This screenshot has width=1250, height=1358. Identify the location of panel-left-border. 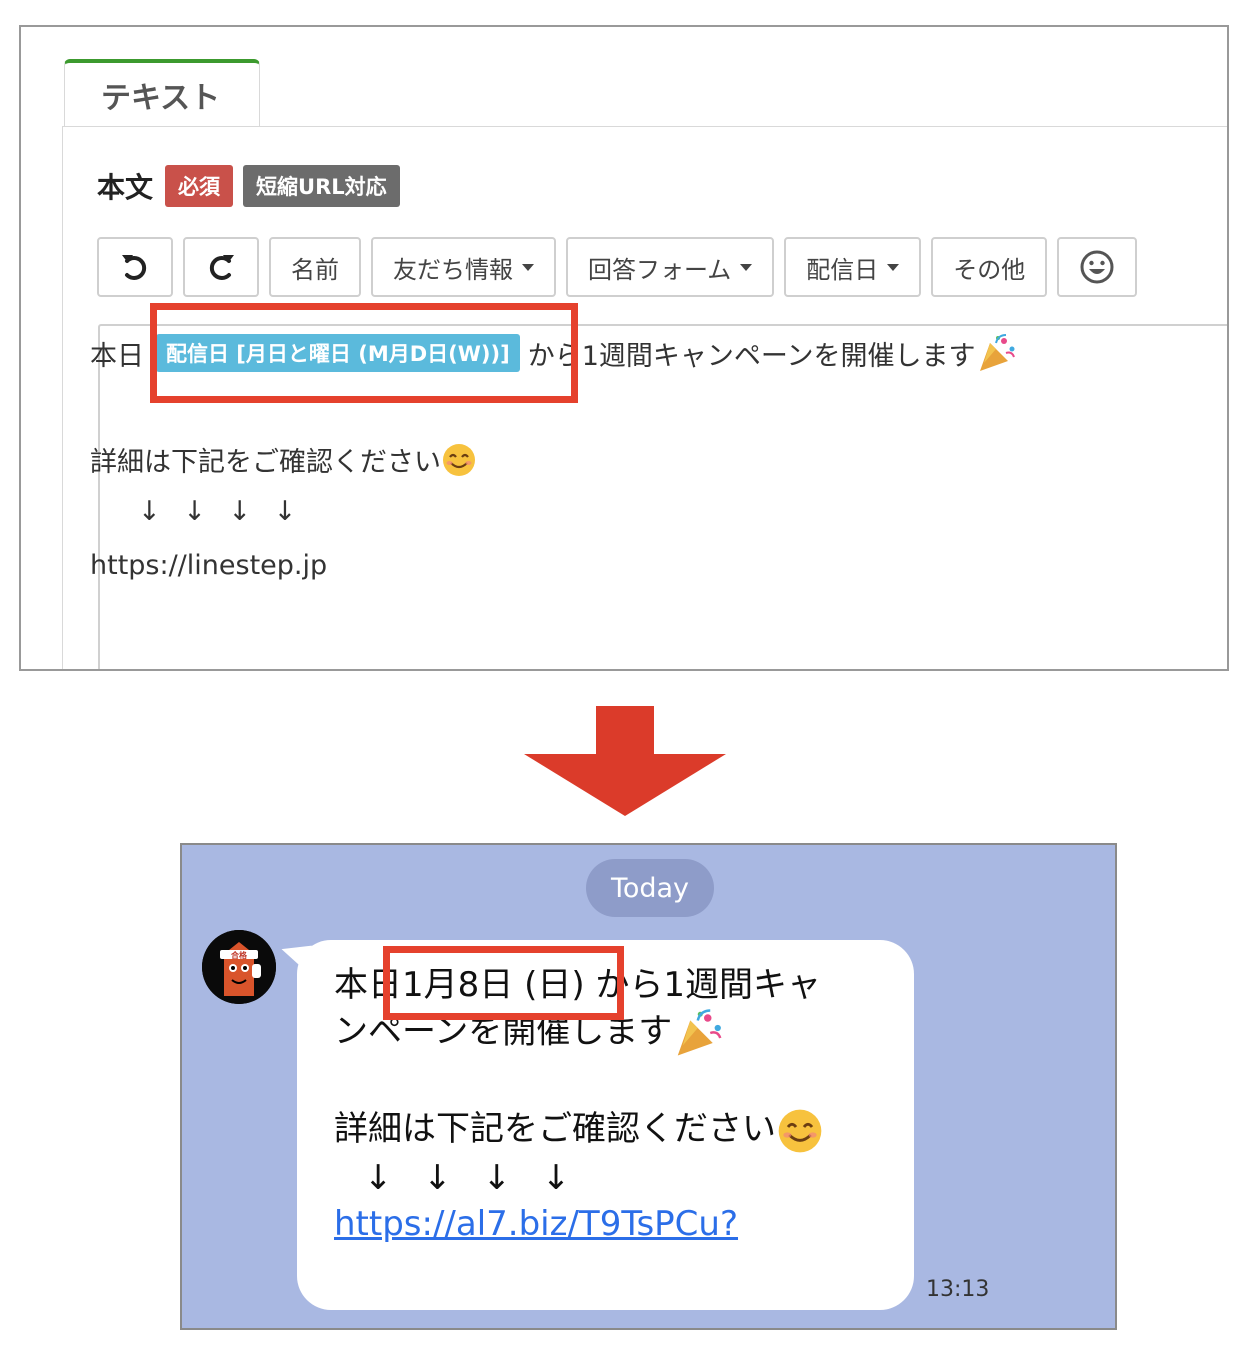
(62, 397).